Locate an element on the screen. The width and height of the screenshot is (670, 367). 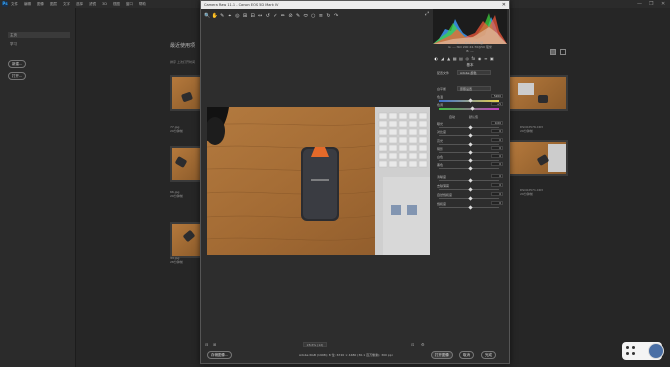
blacks-slider is located at coordinates (469, 168).